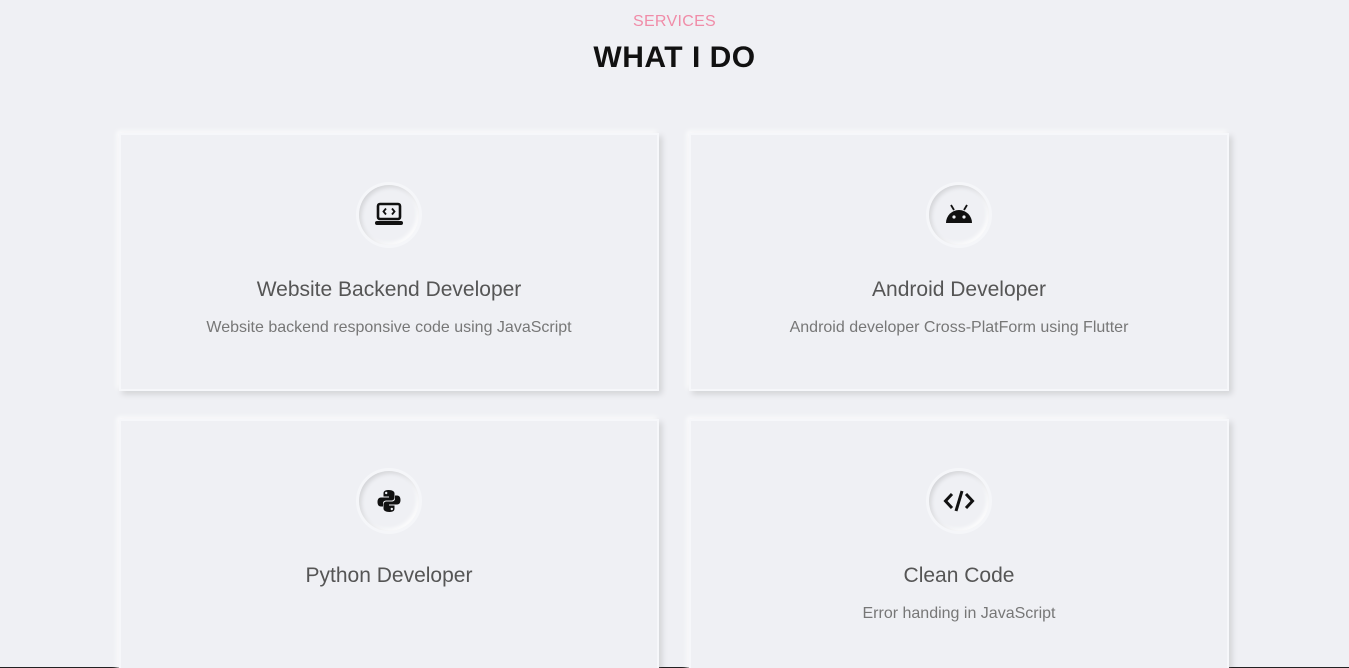 The height and width of the screenshot is (668, 1349). Describe the element at coordinates (959, 613) in the screenshot. I see `service-description: Error handing in JavaScript` at that location.